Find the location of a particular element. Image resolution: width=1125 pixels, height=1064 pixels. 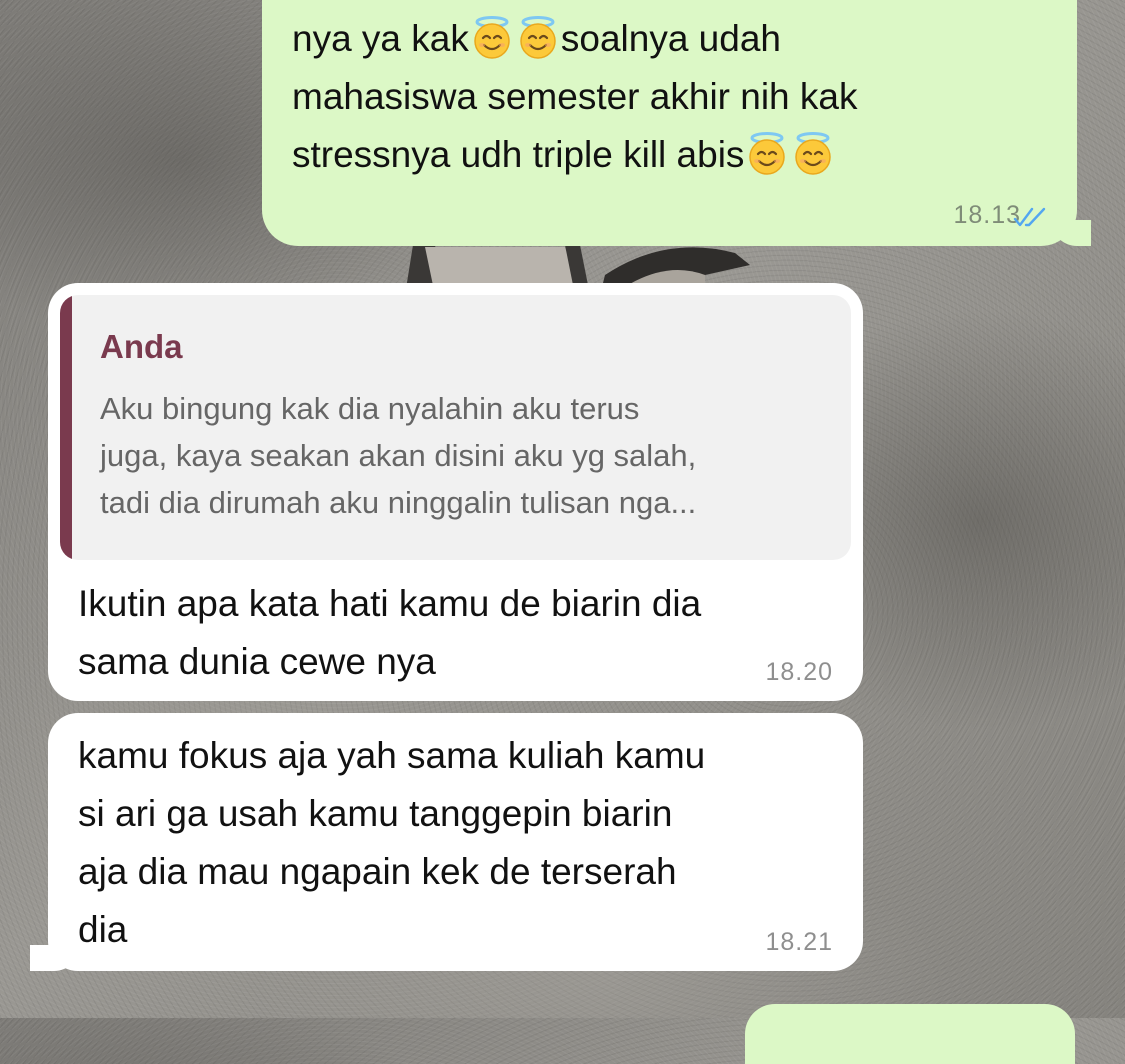

message-time: 18.21 is located at coordinates (799, 942).